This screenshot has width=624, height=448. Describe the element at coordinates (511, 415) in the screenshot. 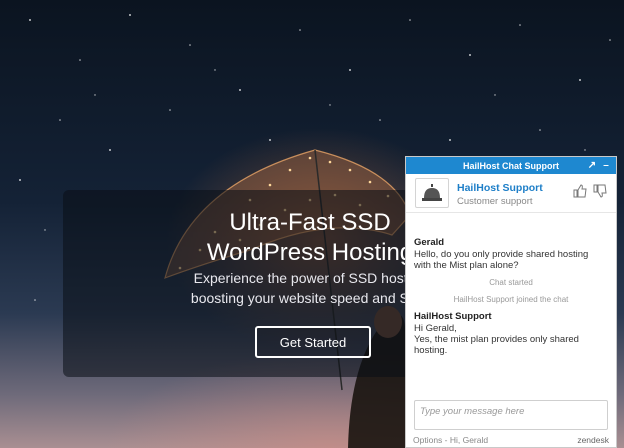

I see `chat-message-input: Type your message here` at that location.